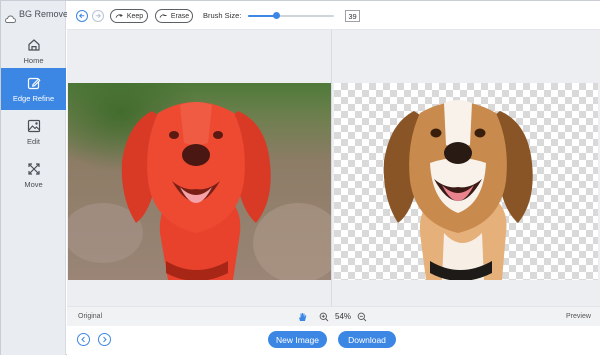 The image size is (600, 355). I want to click on brush-size-thumb, so click(276, 15).